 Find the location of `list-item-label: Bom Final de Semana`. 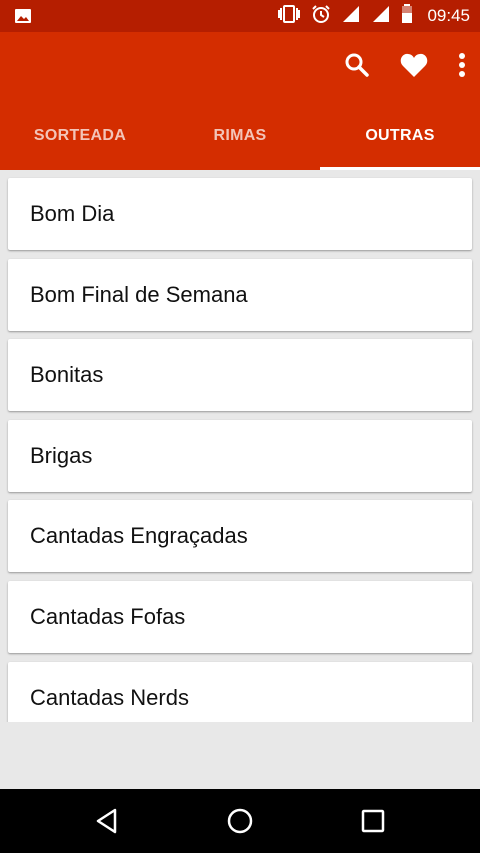

list-item-label: Bom Final de Semana is located at coordinates (139, 294).